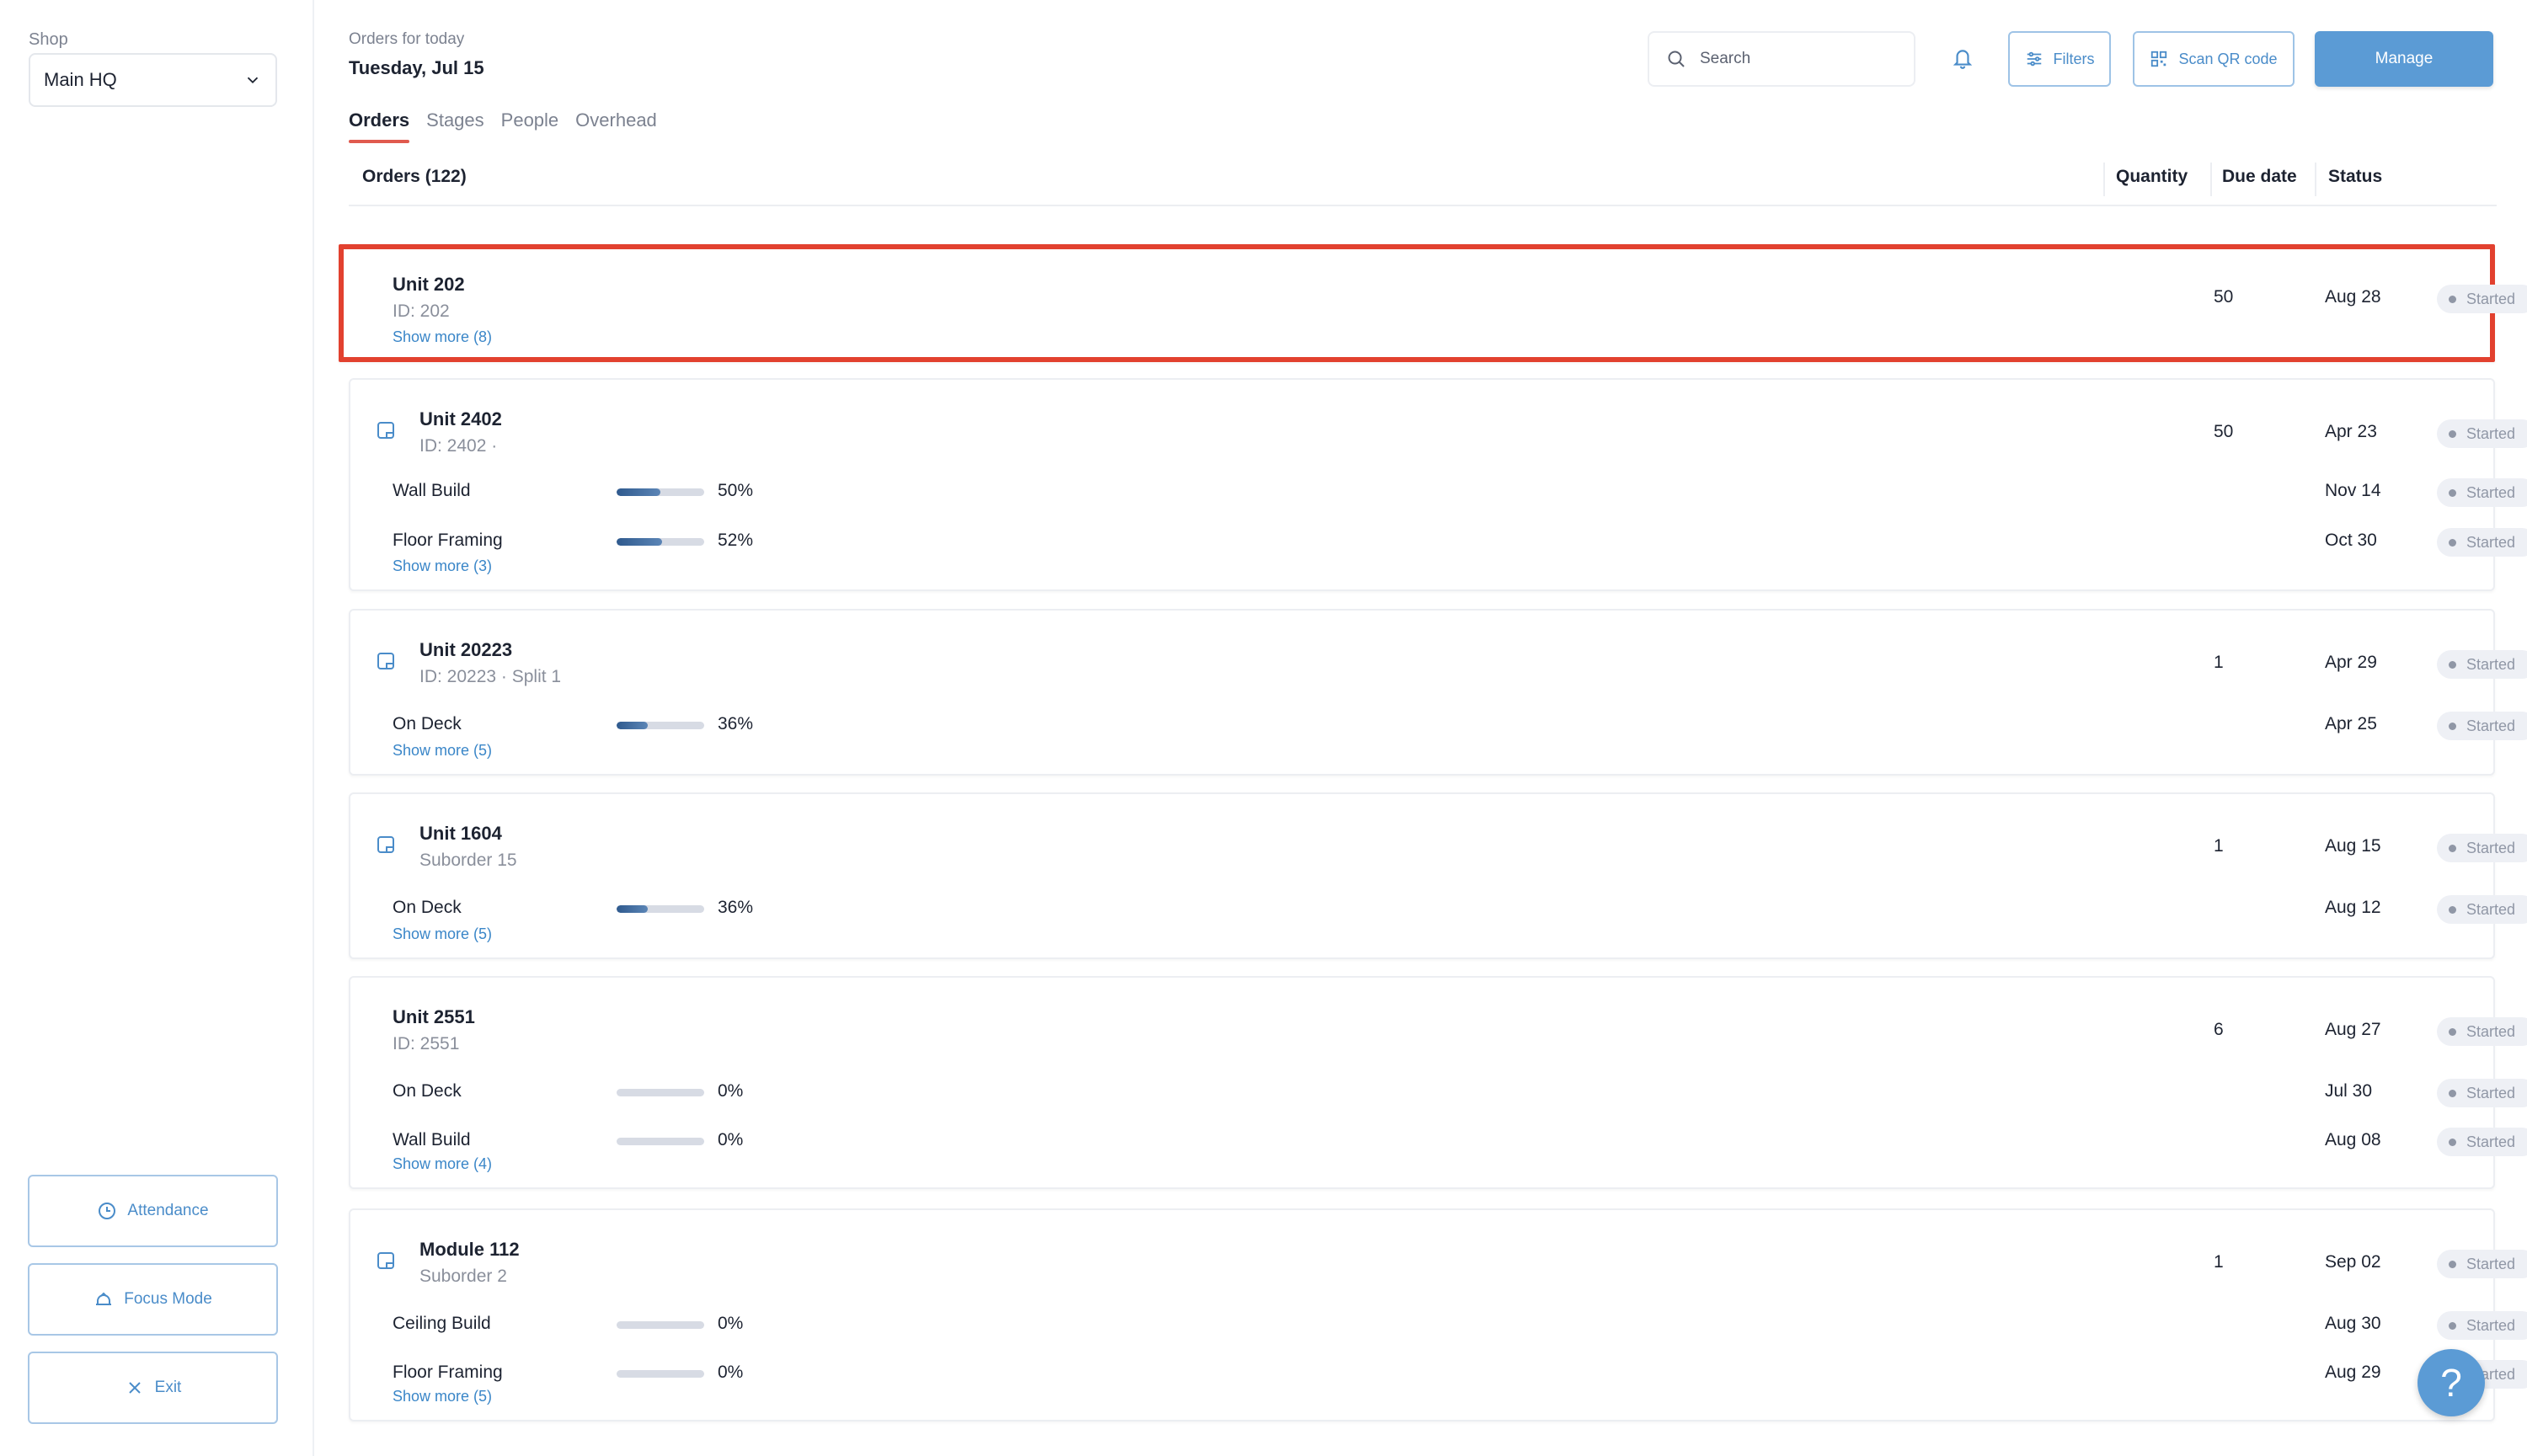 This screenshot has width=2527, height=1456. What do you see at coordinates (48, 39) in the screenshot?
I see `shop-label: Shop` at bounding box center [48, 39].